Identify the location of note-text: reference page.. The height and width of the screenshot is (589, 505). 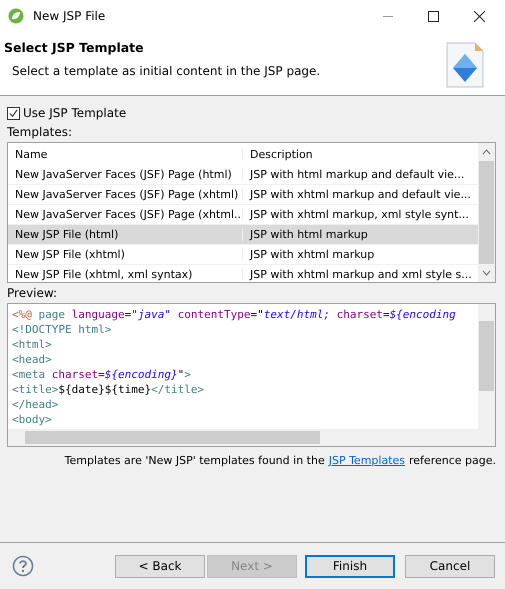
(452, 460).